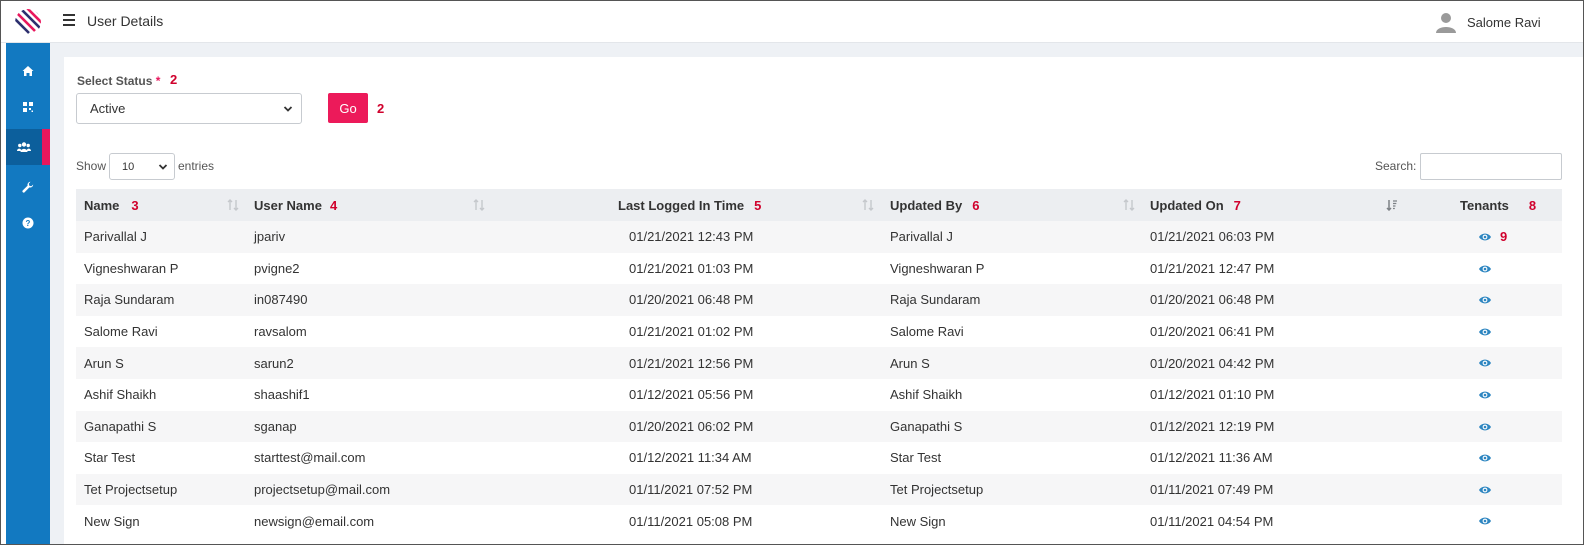 The height and width of the screenshot is (545, 1584). I want to click on cell-updated-on: 01/12/2021 01:10 PM, so click(1212, 395).